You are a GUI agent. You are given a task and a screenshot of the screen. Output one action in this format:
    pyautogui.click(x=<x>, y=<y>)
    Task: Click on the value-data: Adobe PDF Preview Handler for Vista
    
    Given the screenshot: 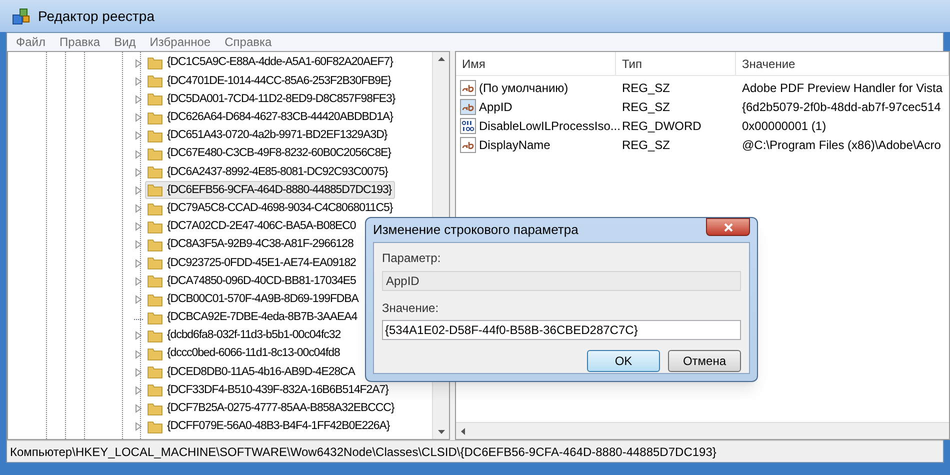 What is the action you would take?
    pyautogui.click(x=842, y=88)
    